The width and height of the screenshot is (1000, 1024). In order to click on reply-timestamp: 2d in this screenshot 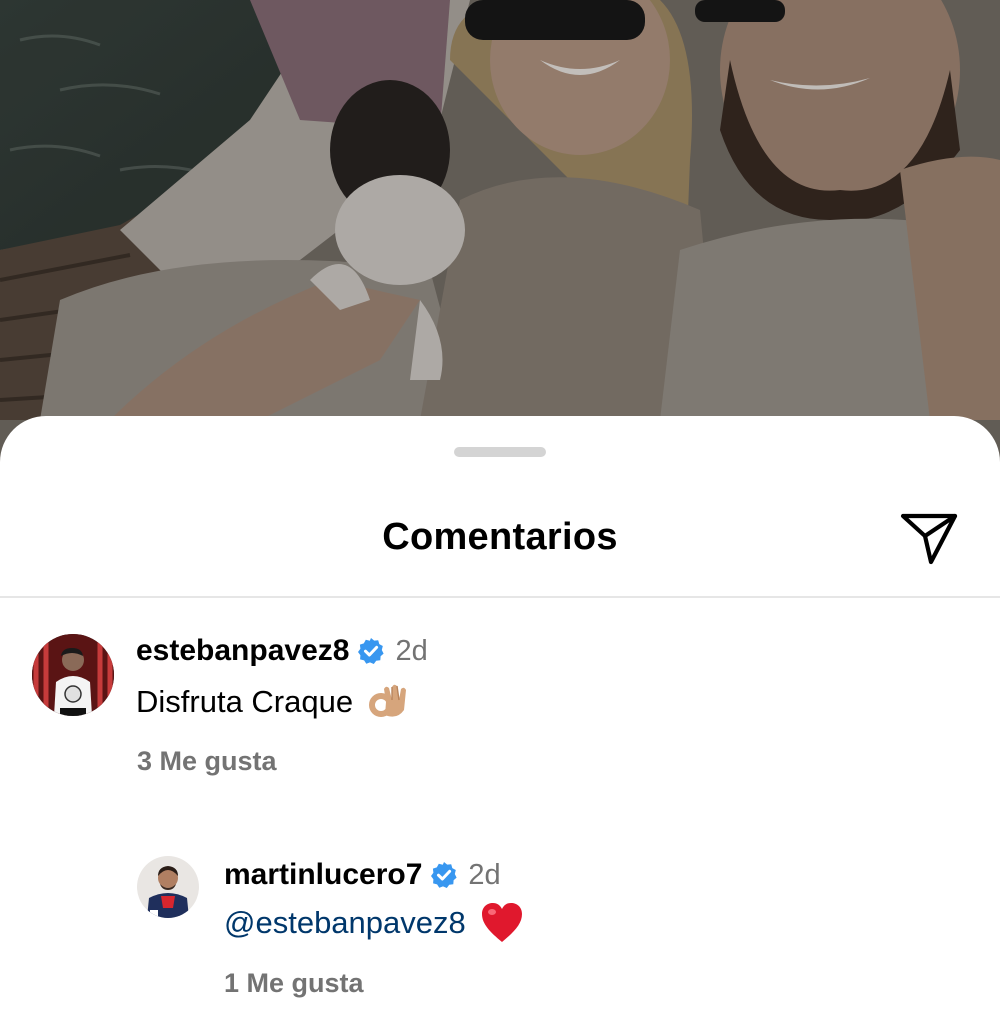, I will do `click(484, 874)`.